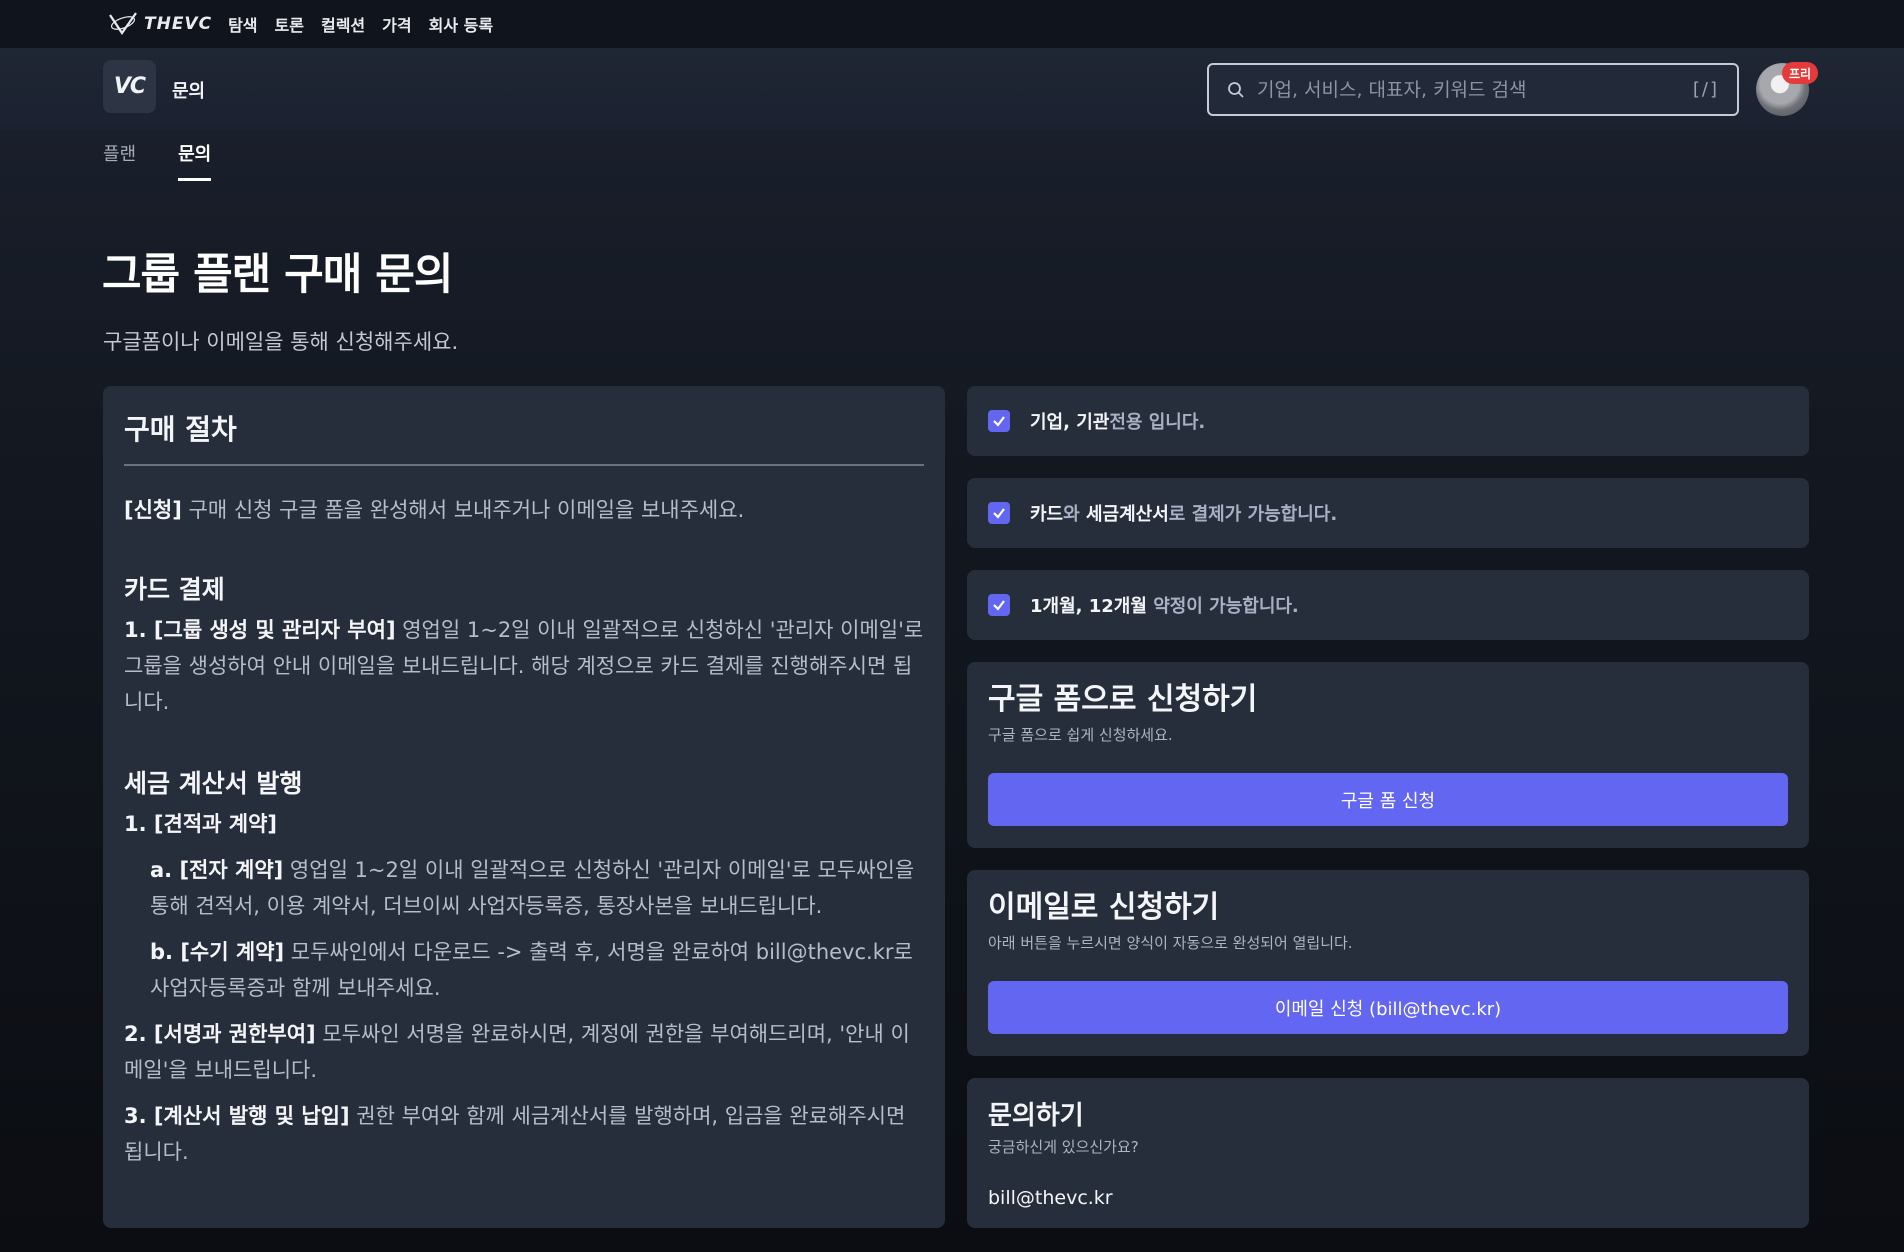 This screenshot has height=1252, width=1904. Describe the element at coordinates (119, 160) in the screenshot. I see `tab-plan: 플랜` at that location.